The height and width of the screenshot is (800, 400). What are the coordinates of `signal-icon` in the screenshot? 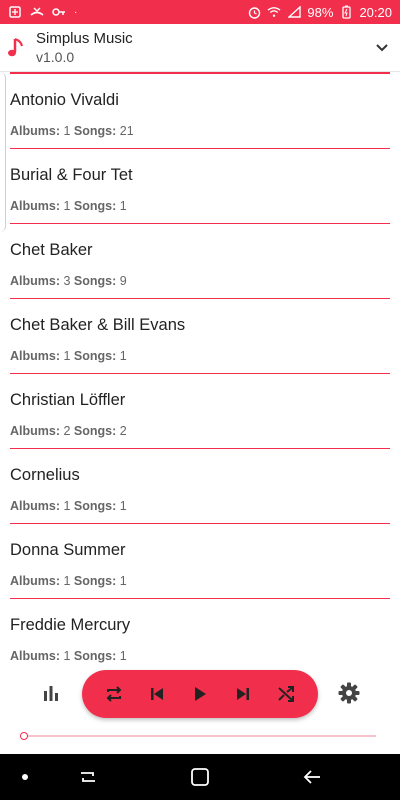 It's located at (294, 12).